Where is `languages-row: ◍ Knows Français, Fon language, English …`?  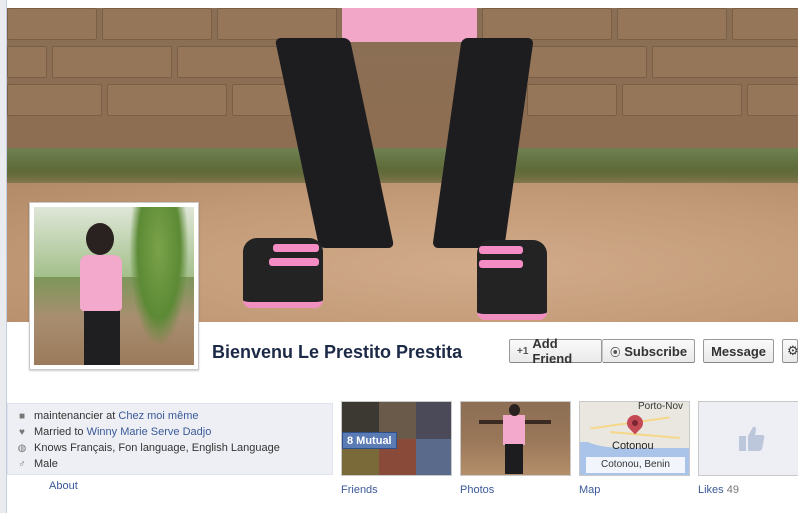 languages-row: ◍ Knows Français, Fon language, English … is located at coordinates (175, 448).